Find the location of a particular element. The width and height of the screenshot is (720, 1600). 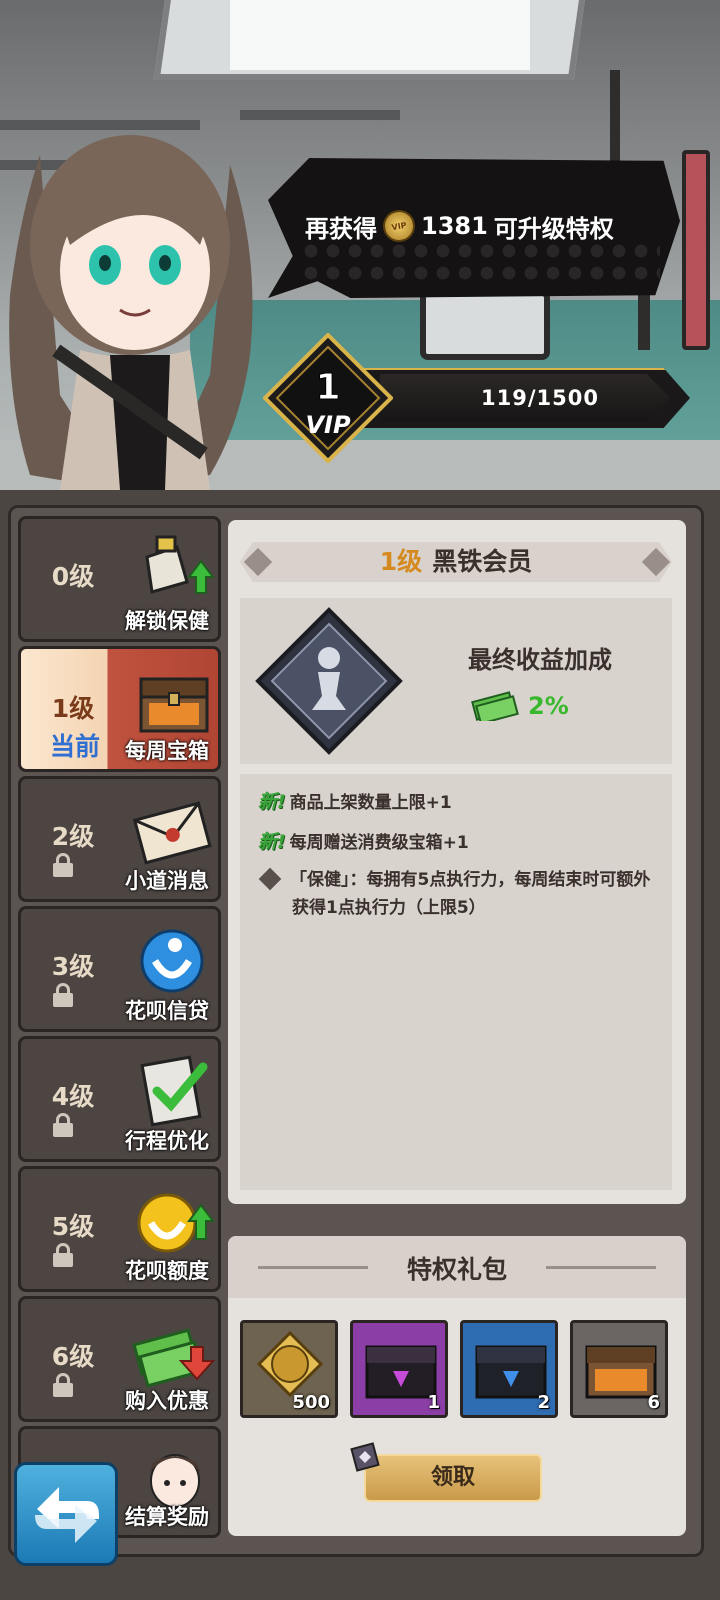

upgrade-hint-suffix: 可升级特权 is located at coordinates (553, 228).